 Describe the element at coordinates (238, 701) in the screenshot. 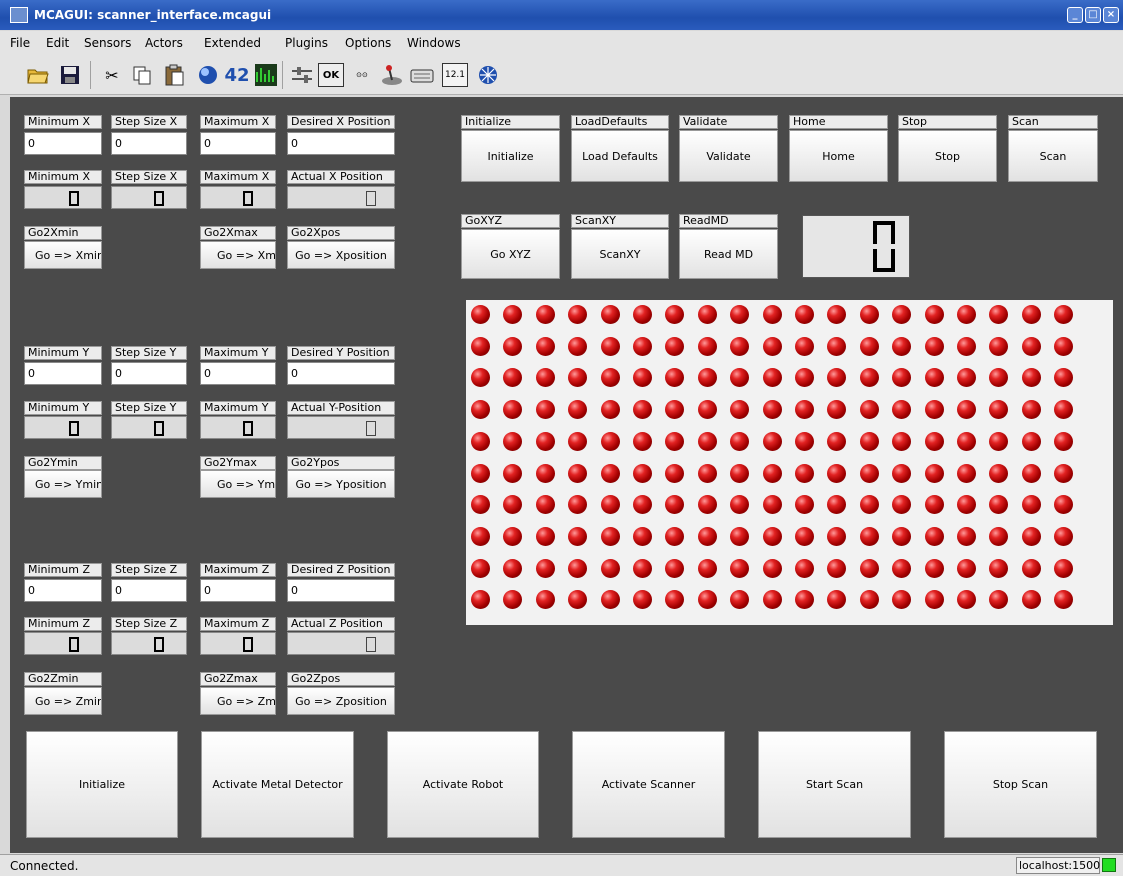

I see `go-zmax-button: Go => Zmax` at that location.